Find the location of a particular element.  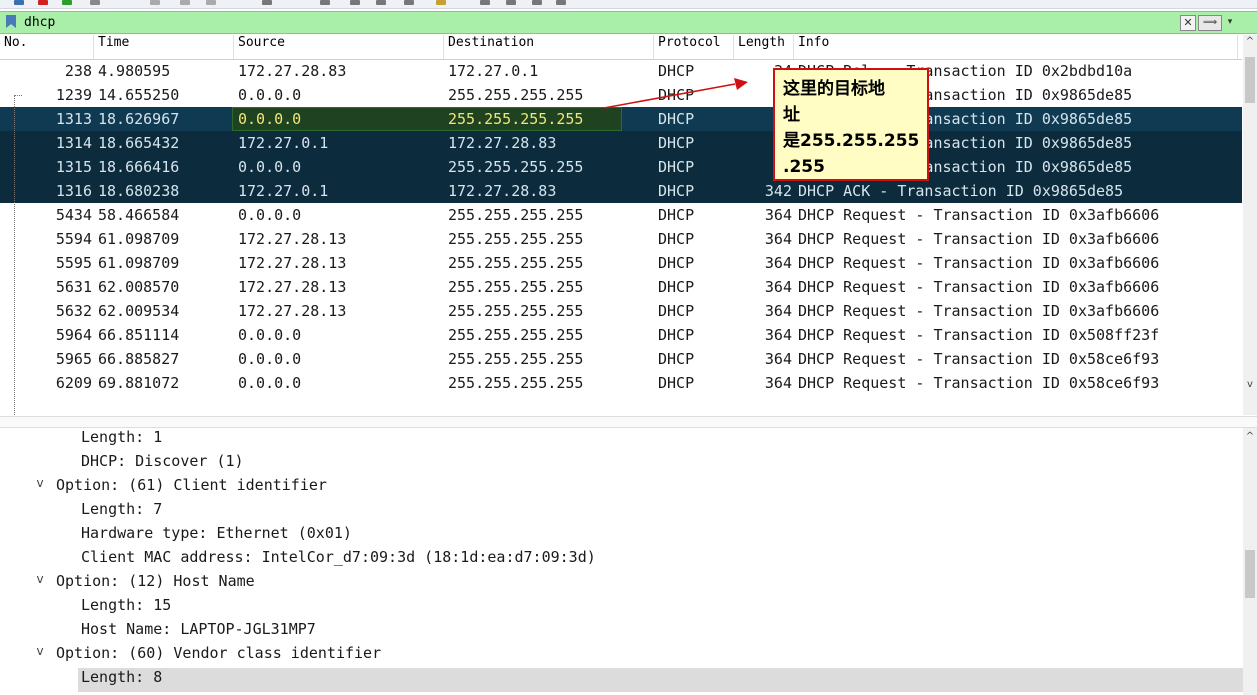

annotation-callout: 这里的目标地 址 是255.255.255 .255 is located at coordinates (851, 124).